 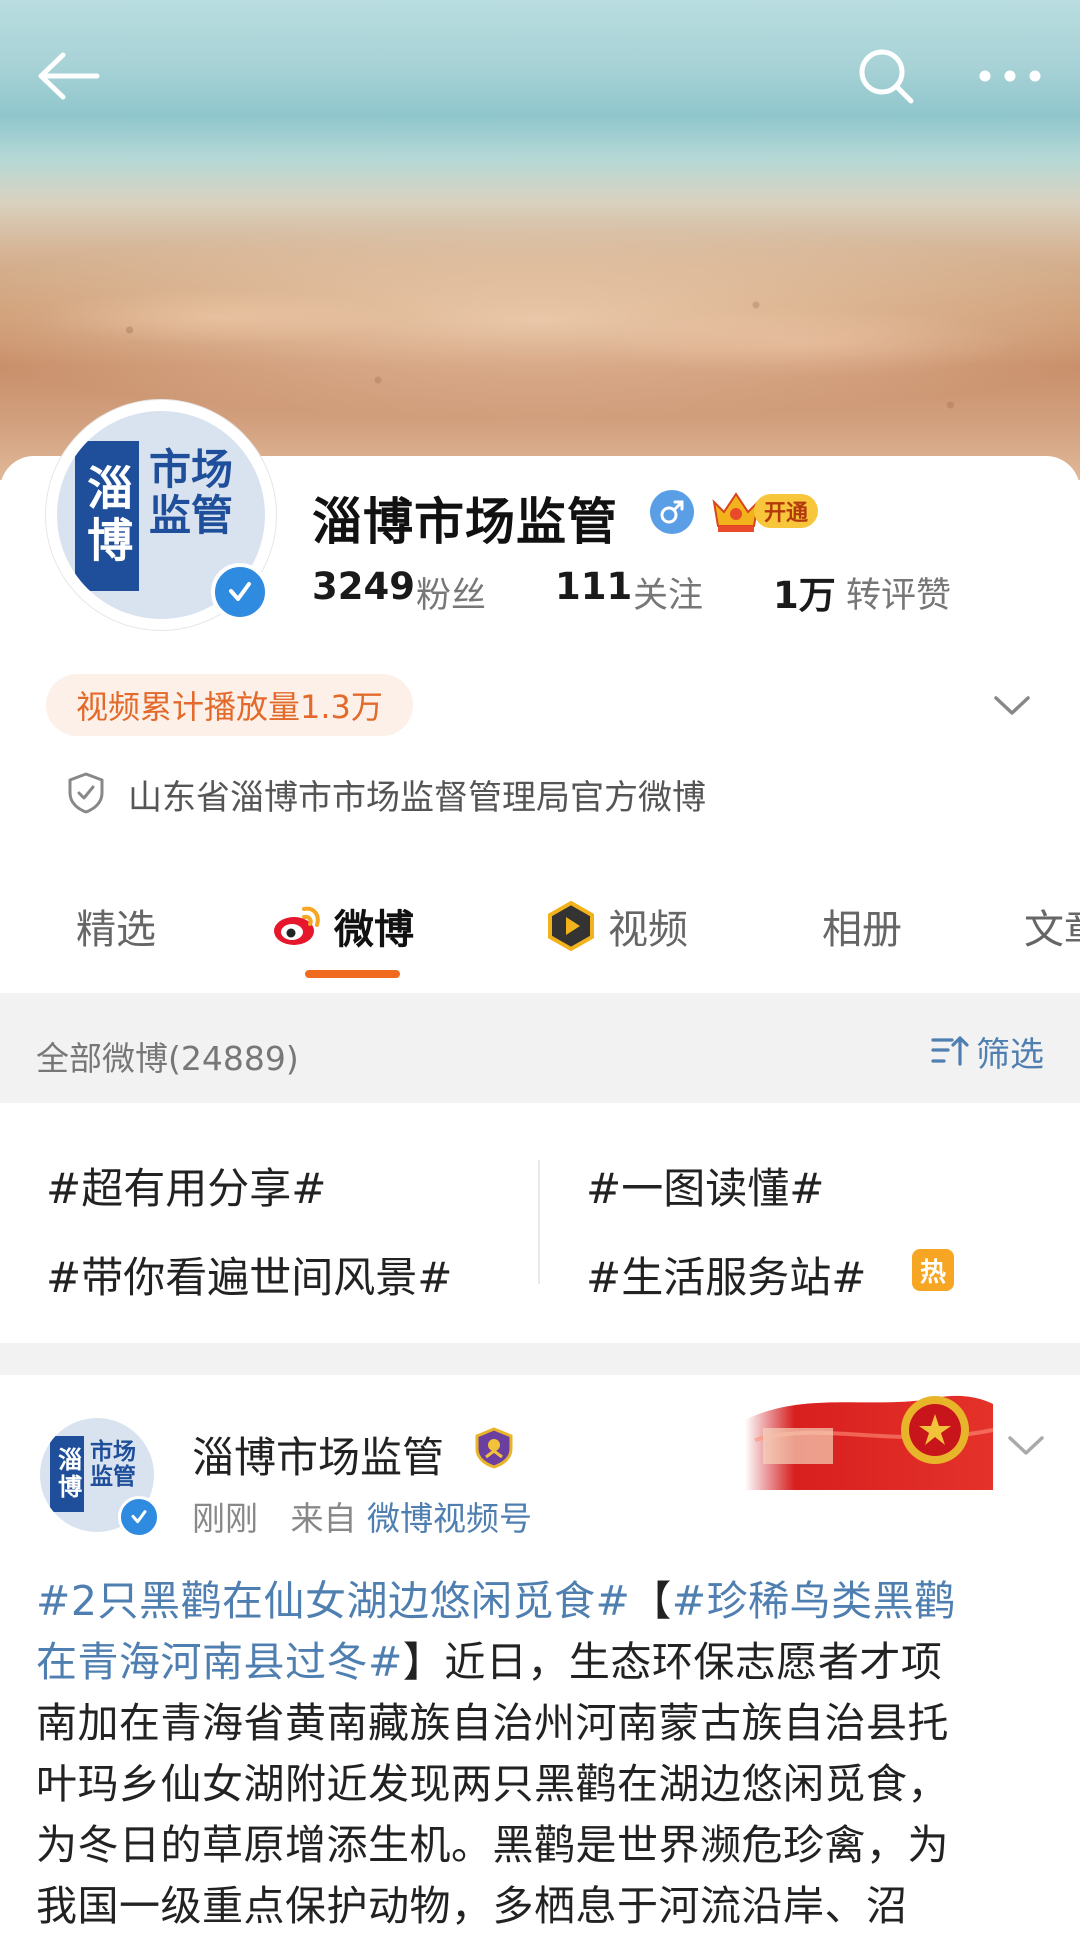 I want to click on tab-articles-label: 文章, so click(x=1052, y=930).